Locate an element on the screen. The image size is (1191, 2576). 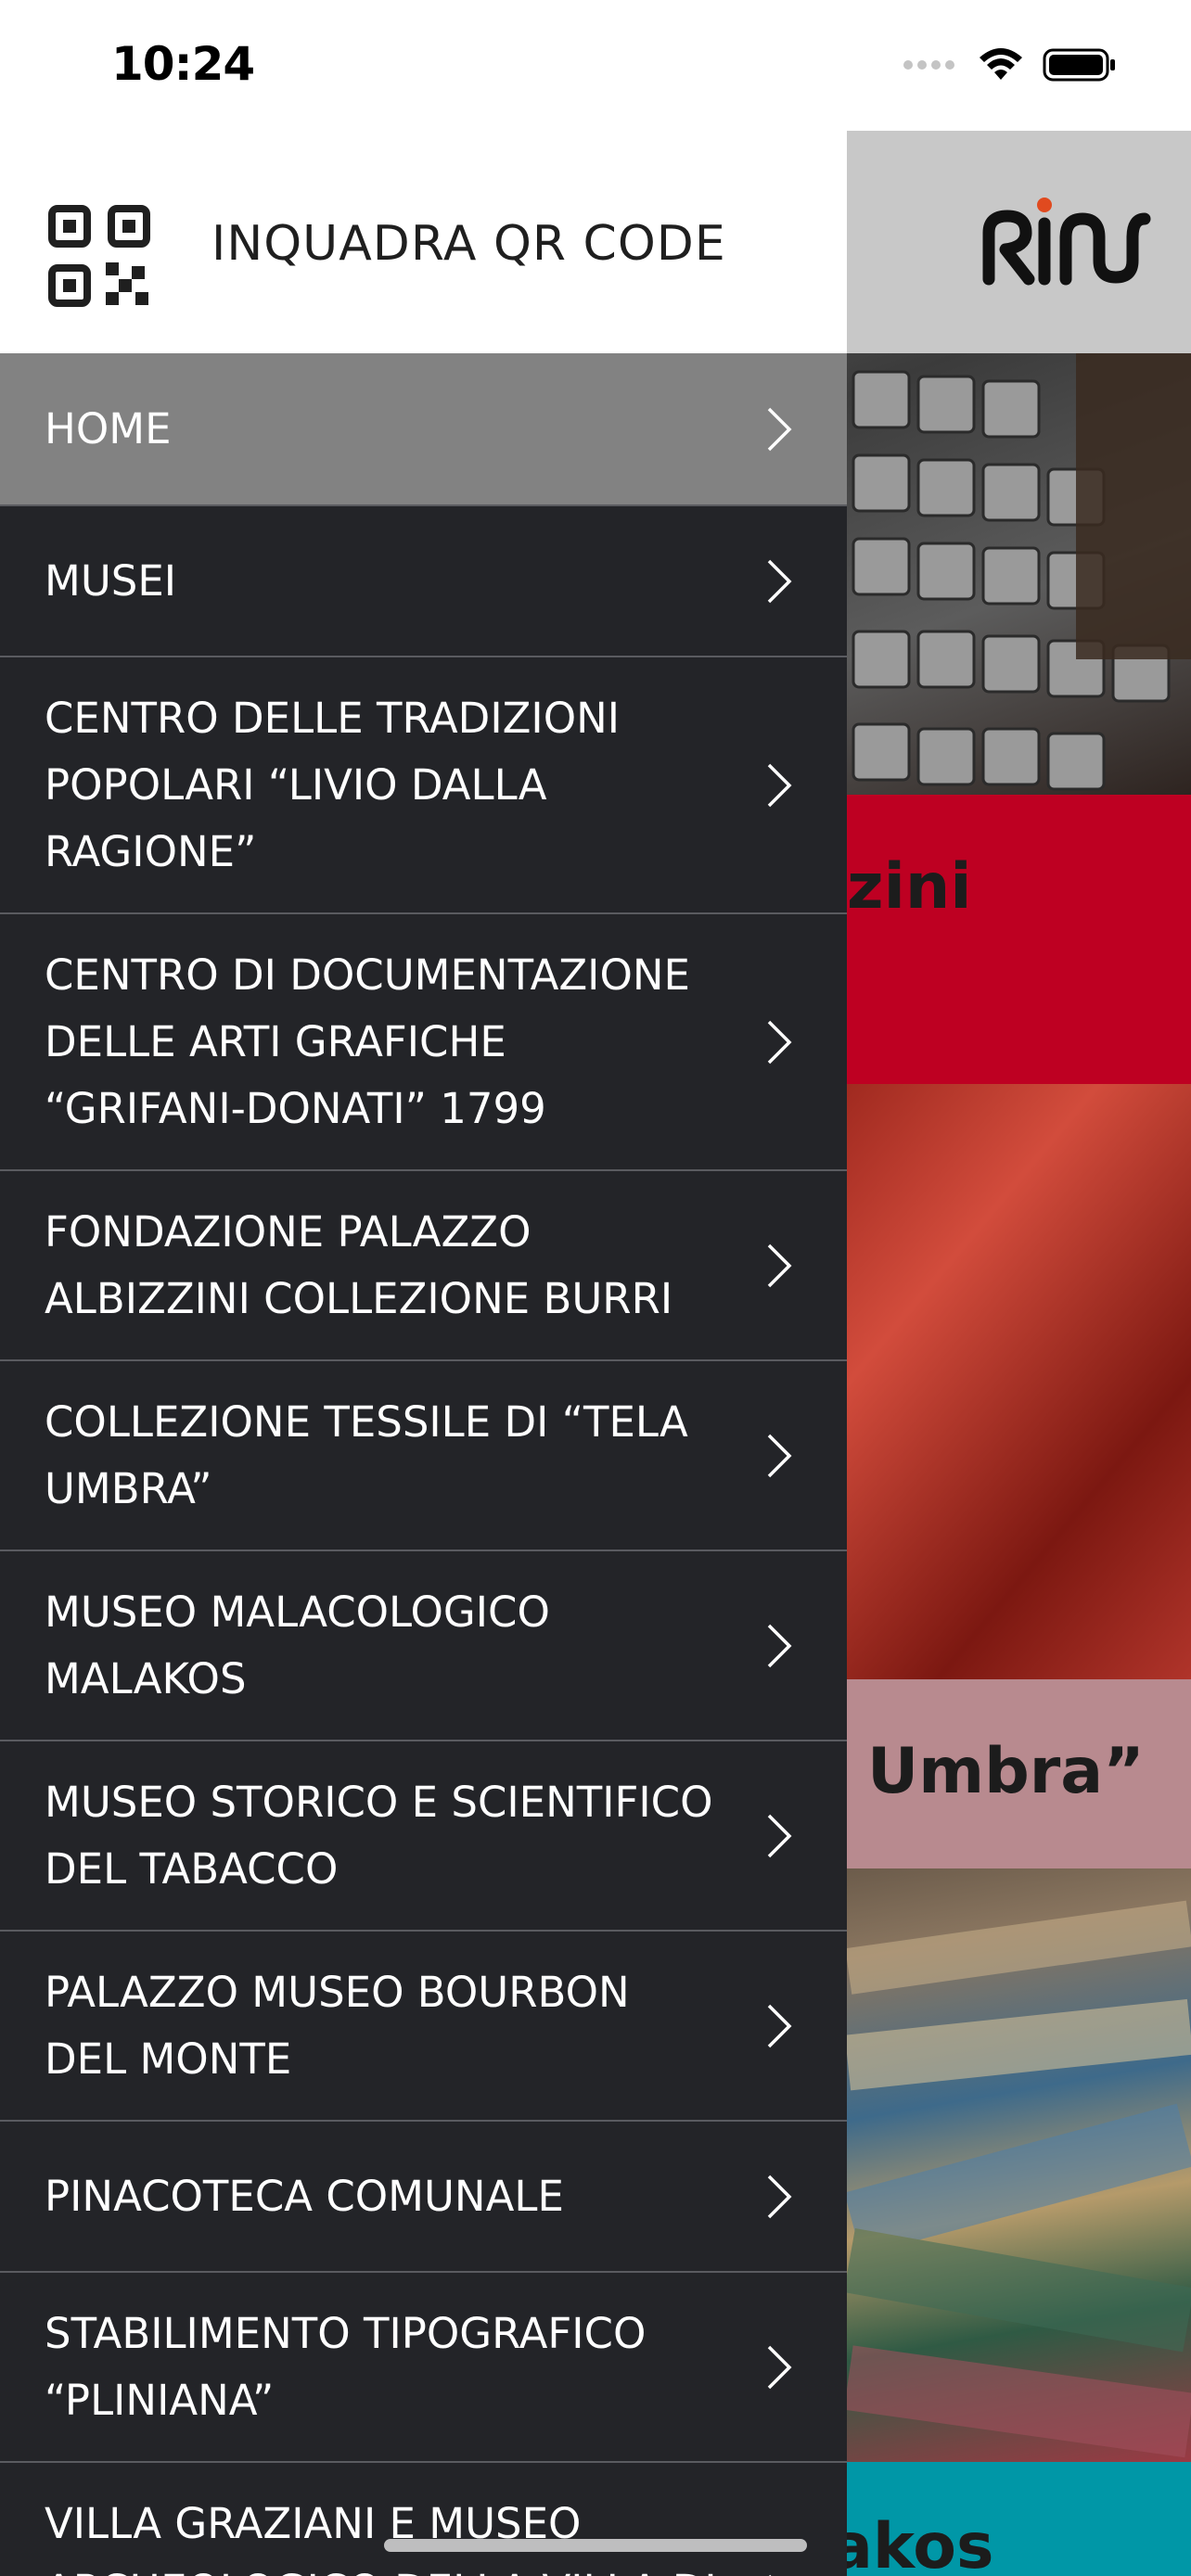
card-title: Umbra” is located at coordinates (1006, 1772).